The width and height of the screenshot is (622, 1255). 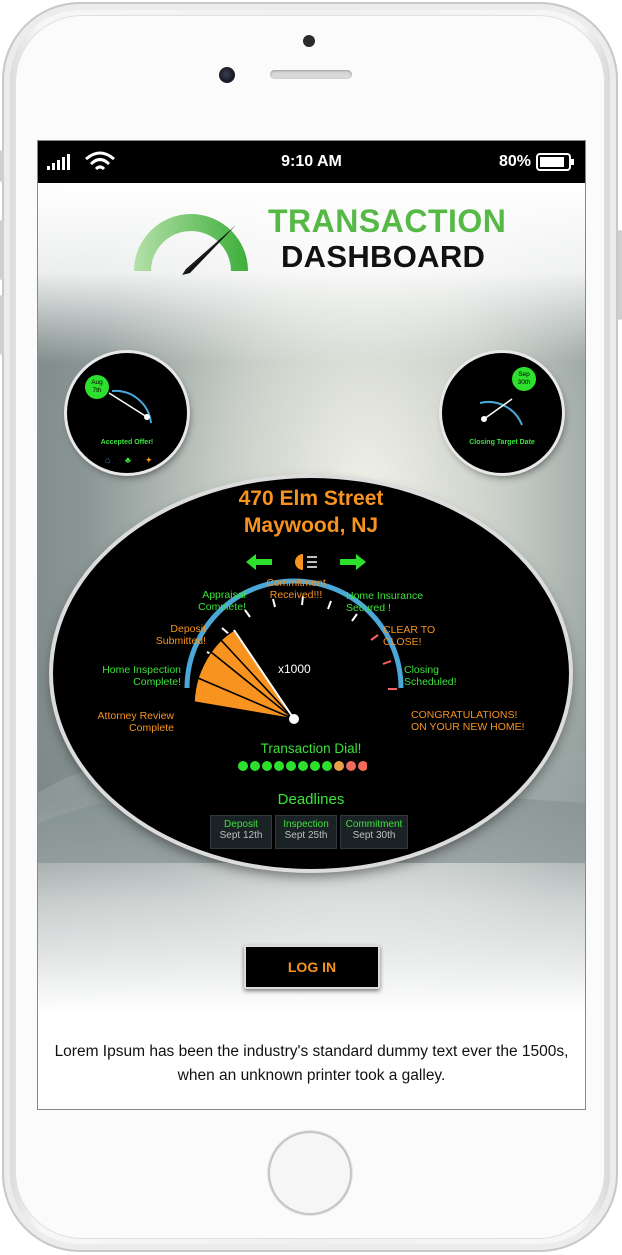 What do you see at coordinates (2, 325) in the screenshot?
I see `volume-down-button` at bounding box center [2, 325].